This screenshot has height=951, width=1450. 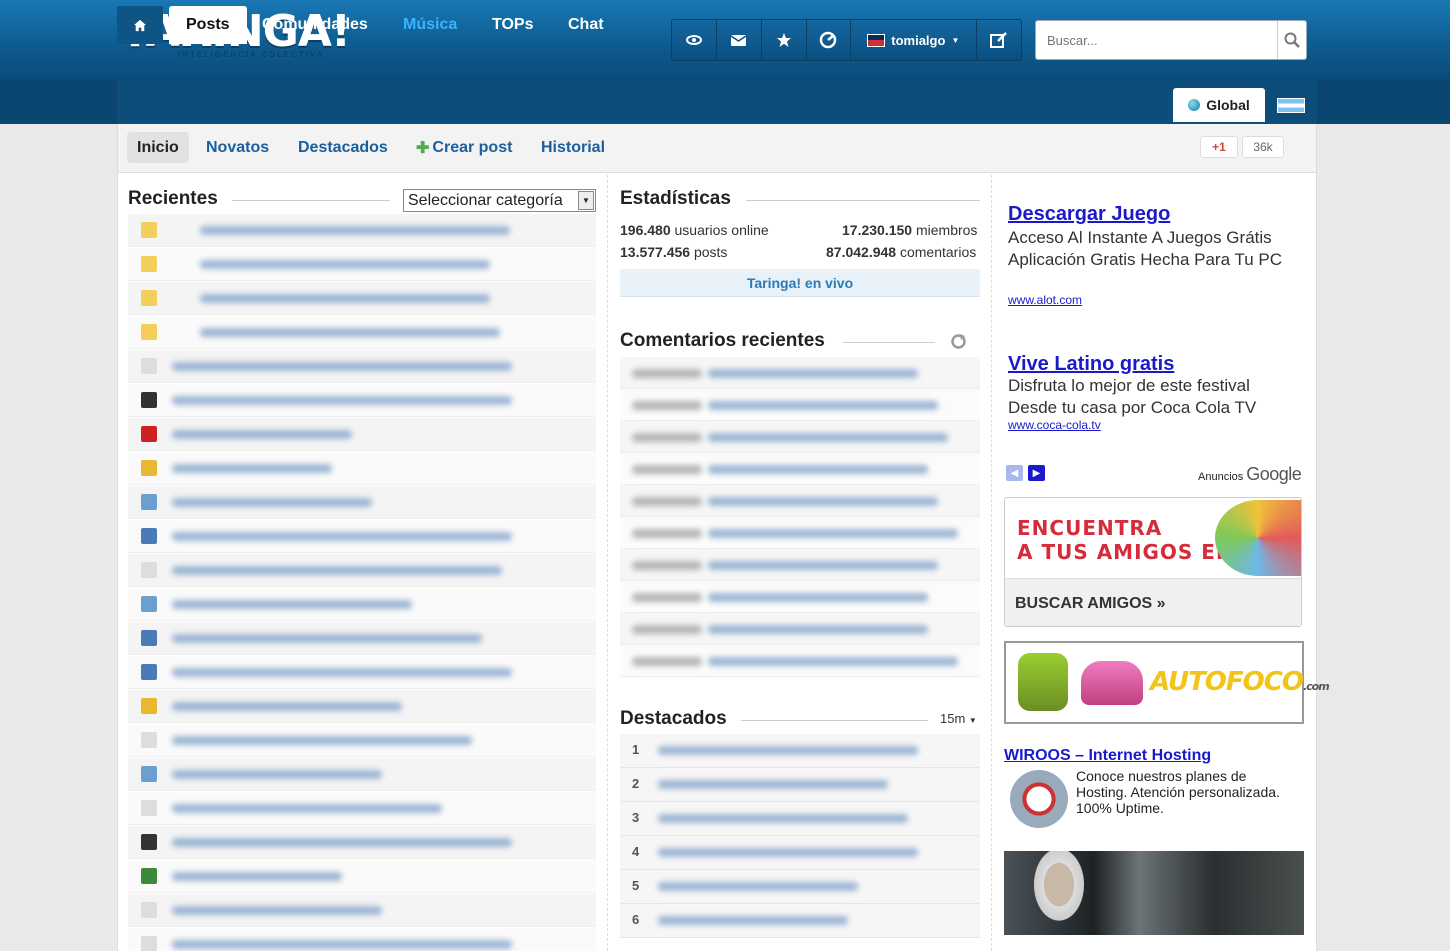 What do you see at coordinates (208, 25) in the screenshot?
I see `tab-posts: Posts` at bounding box center [208, 25].